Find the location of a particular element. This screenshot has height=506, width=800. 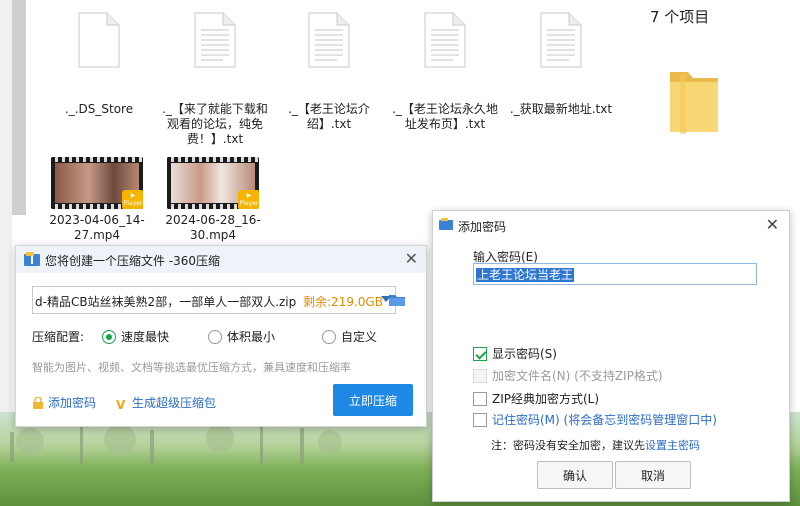

remember-password-checkbox: 记住密码(M) (将会备忘到密码管理窗口中) is located at coordinates (595, 419).